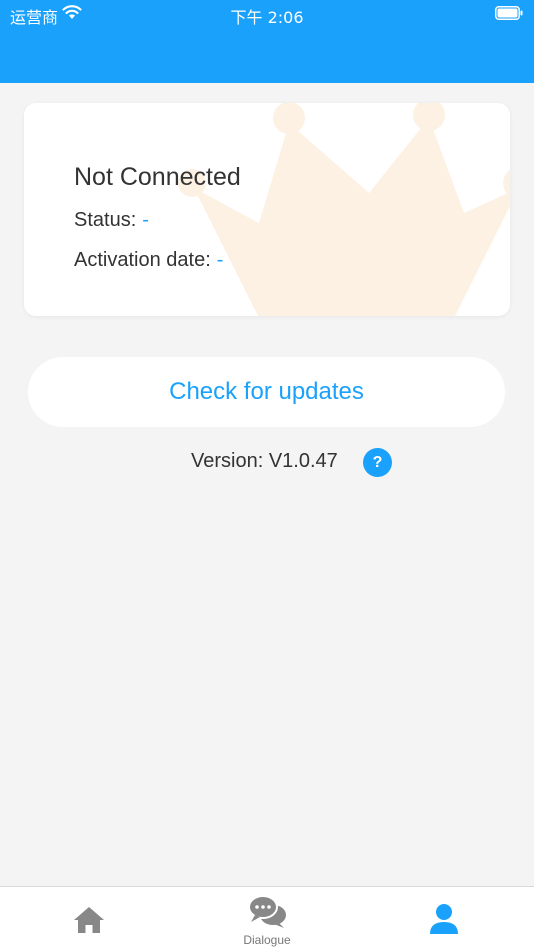  What do you see at coordinates (264, 461) in the screenshot?
I see `version-text: Version: V1.0.47` at bounding box center [264, 461].